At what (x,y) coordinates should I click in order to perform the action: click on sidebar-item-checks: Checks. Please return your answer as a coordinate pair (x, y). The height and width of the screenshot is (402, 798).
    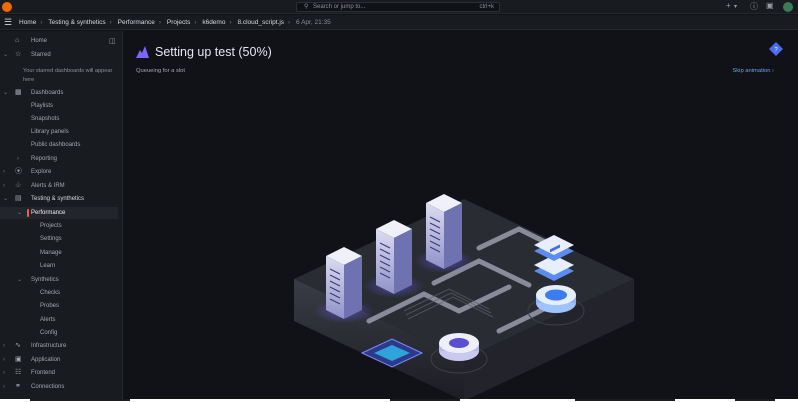
    Looking at the image, I should click on (61, 293).